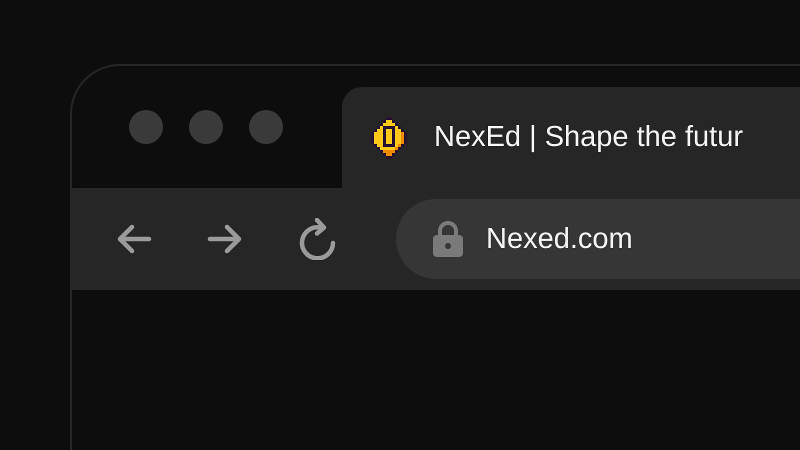 The image size is (800, 450). Describe the element at coordinates (389, 137) in the screenshot. I see `coin-icon` at that location.